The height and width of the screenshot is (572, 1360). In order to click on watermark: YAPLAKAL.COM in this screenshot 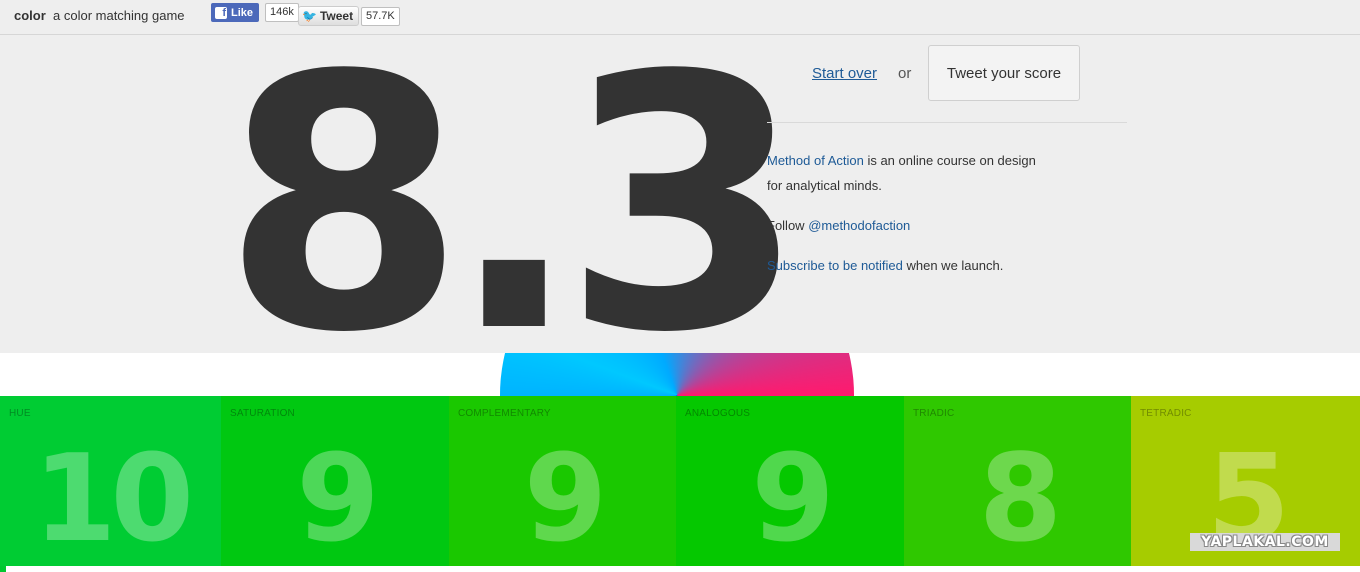, I will do `click(1265, 542)`.